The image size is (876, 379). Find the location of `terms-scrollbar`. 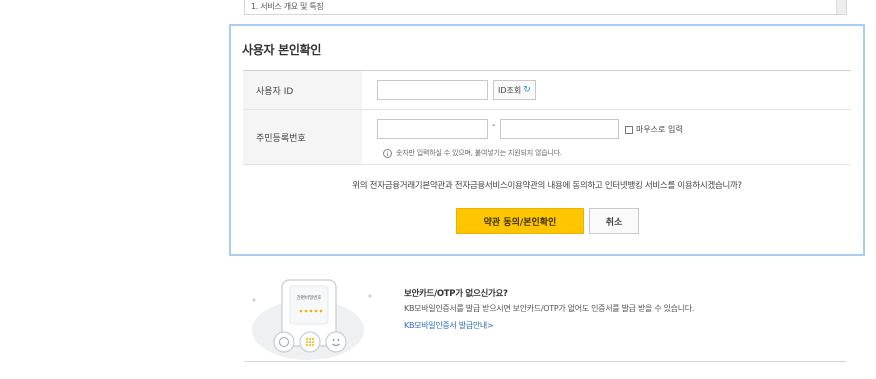

terms-scrollbar is located at coordinates (841, 7).